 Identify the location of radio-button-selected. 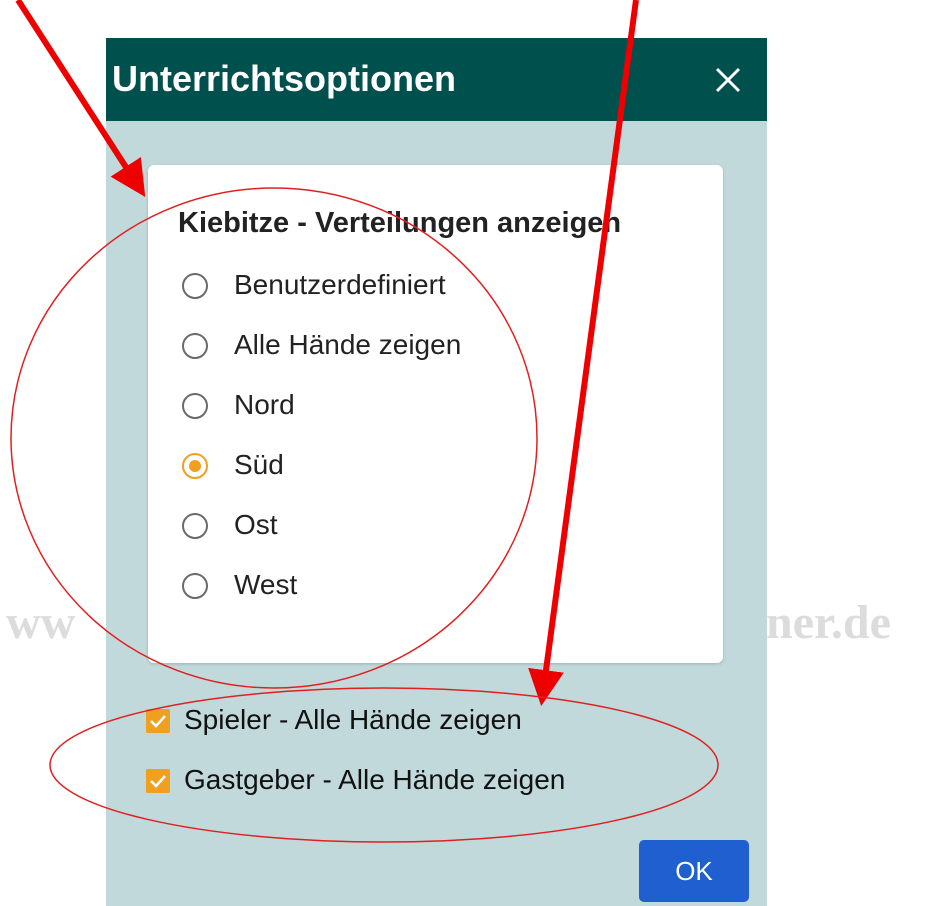
(195, 466).